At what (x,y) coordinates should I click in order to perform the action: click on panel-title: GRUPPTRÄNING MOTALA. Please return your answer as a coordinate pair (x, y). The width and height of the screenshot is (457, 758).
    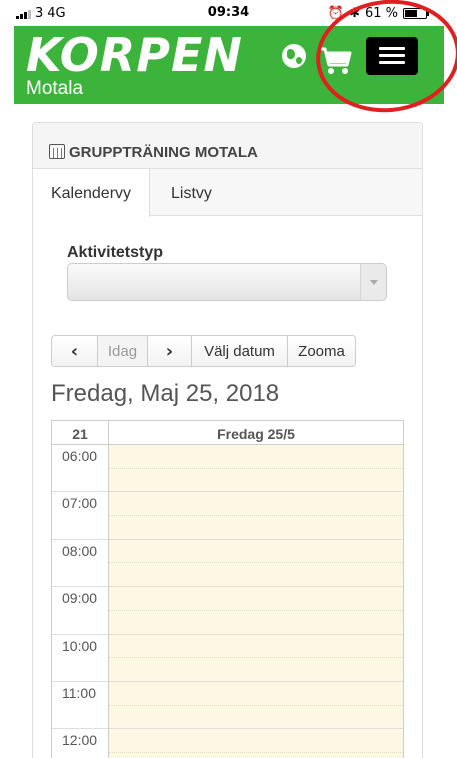
    Looking at the image, I should click on (163, 152).